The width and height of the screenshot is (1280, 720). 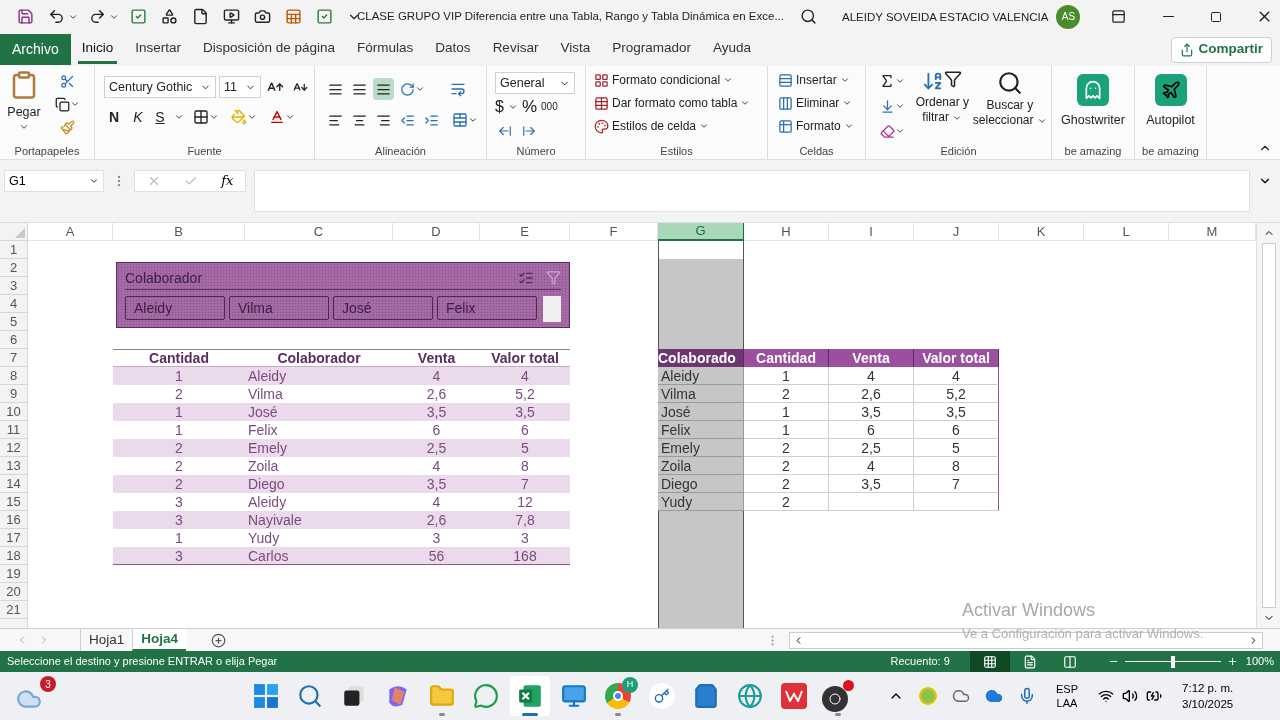 What do you see at coordinates (279, 308) in the screenshot?
I see `slicer-button: Vilma` at bounding box center [279, 308].